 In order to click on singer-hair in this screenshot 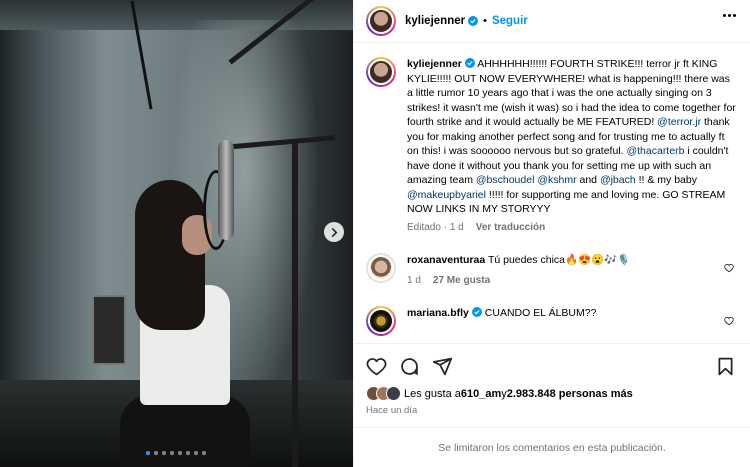, I will do `click(170, 255)`.